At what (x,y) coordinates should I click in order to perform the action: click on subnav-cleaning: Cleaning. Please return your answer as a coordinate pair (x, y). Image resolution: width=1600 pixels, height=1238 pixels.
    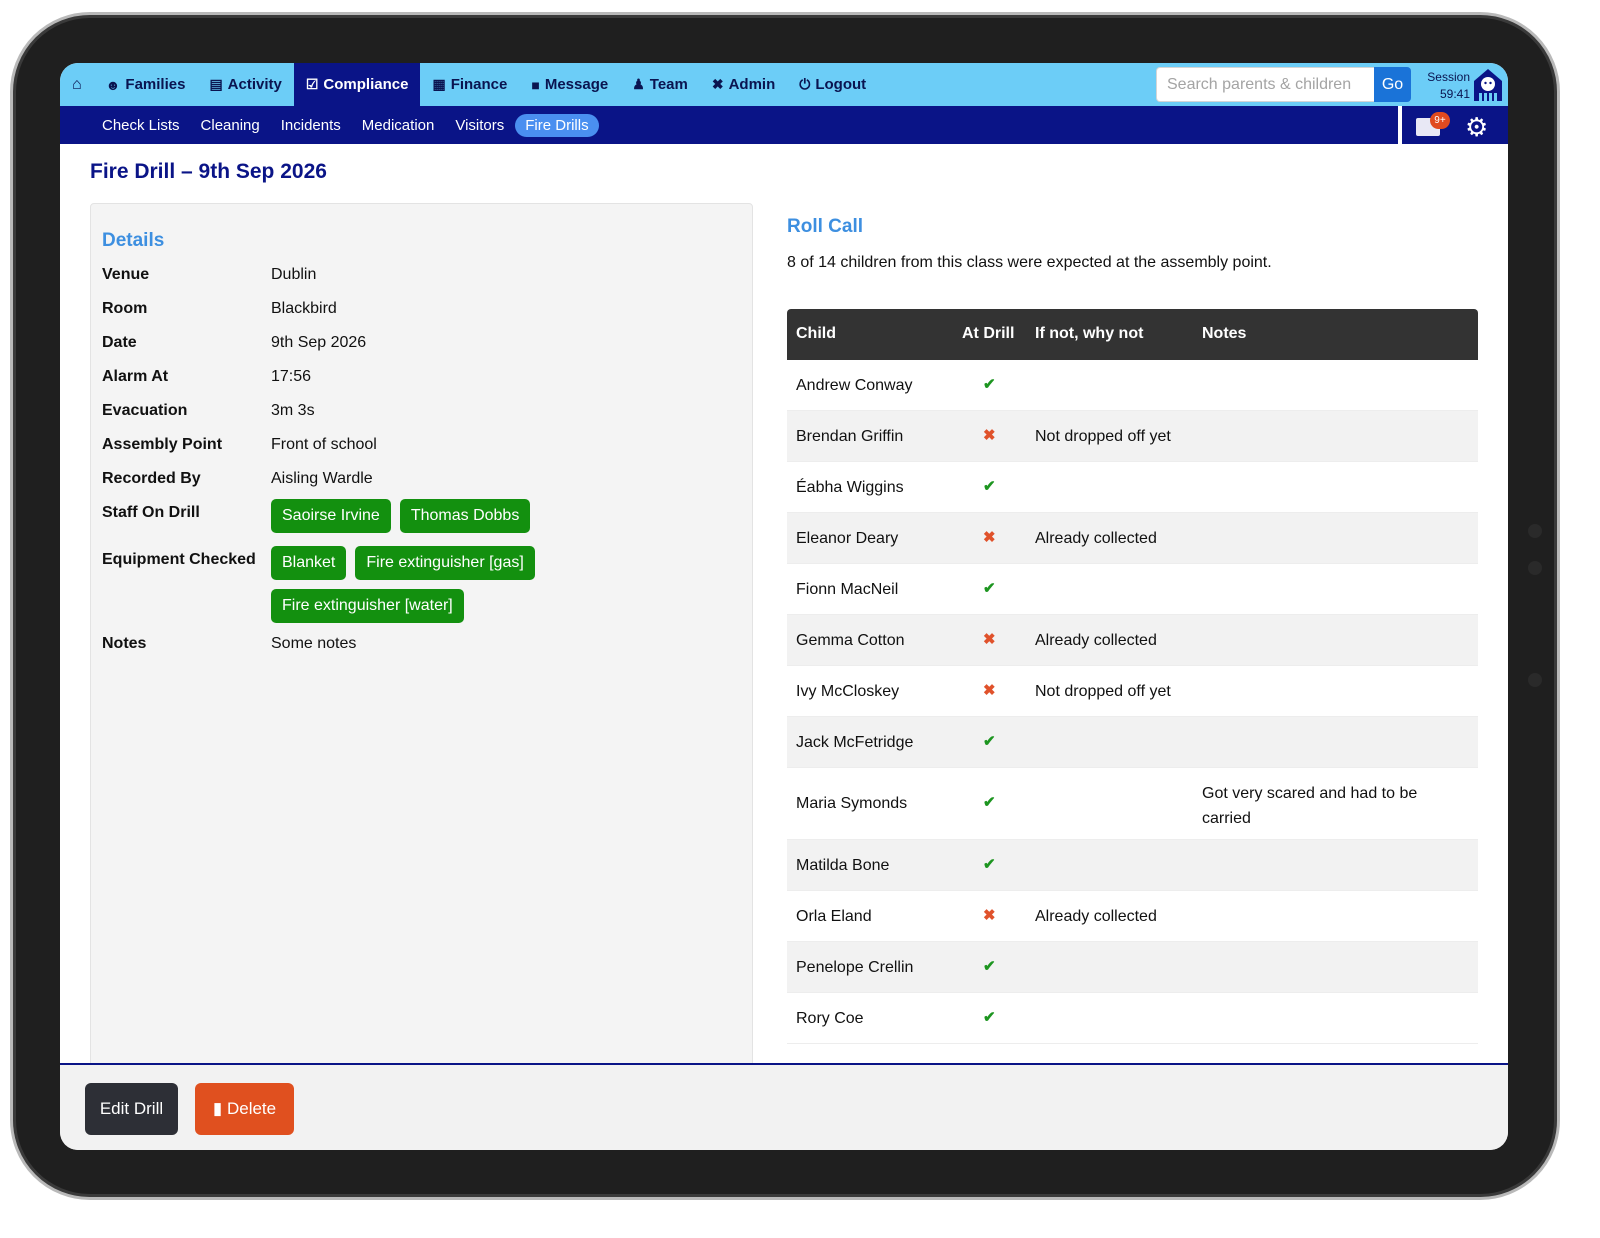
    Looking at the image, I should click on (230, 125).